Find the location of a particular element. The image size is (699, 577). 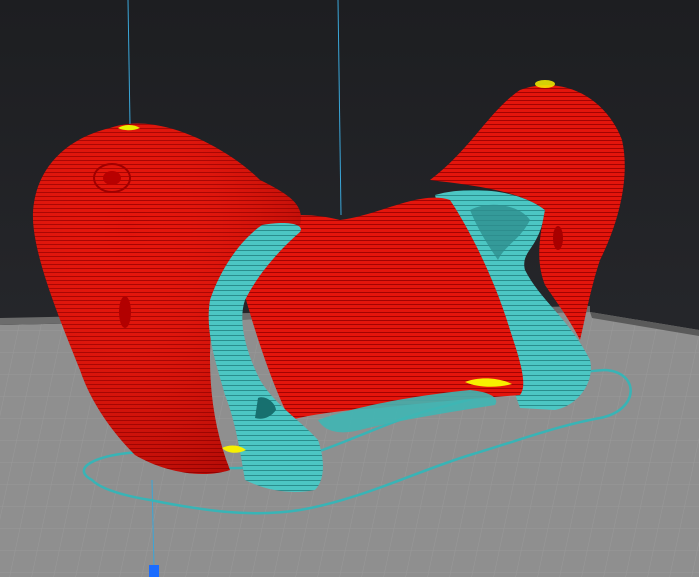

axis-line-right is located at coordinates (339, 108).